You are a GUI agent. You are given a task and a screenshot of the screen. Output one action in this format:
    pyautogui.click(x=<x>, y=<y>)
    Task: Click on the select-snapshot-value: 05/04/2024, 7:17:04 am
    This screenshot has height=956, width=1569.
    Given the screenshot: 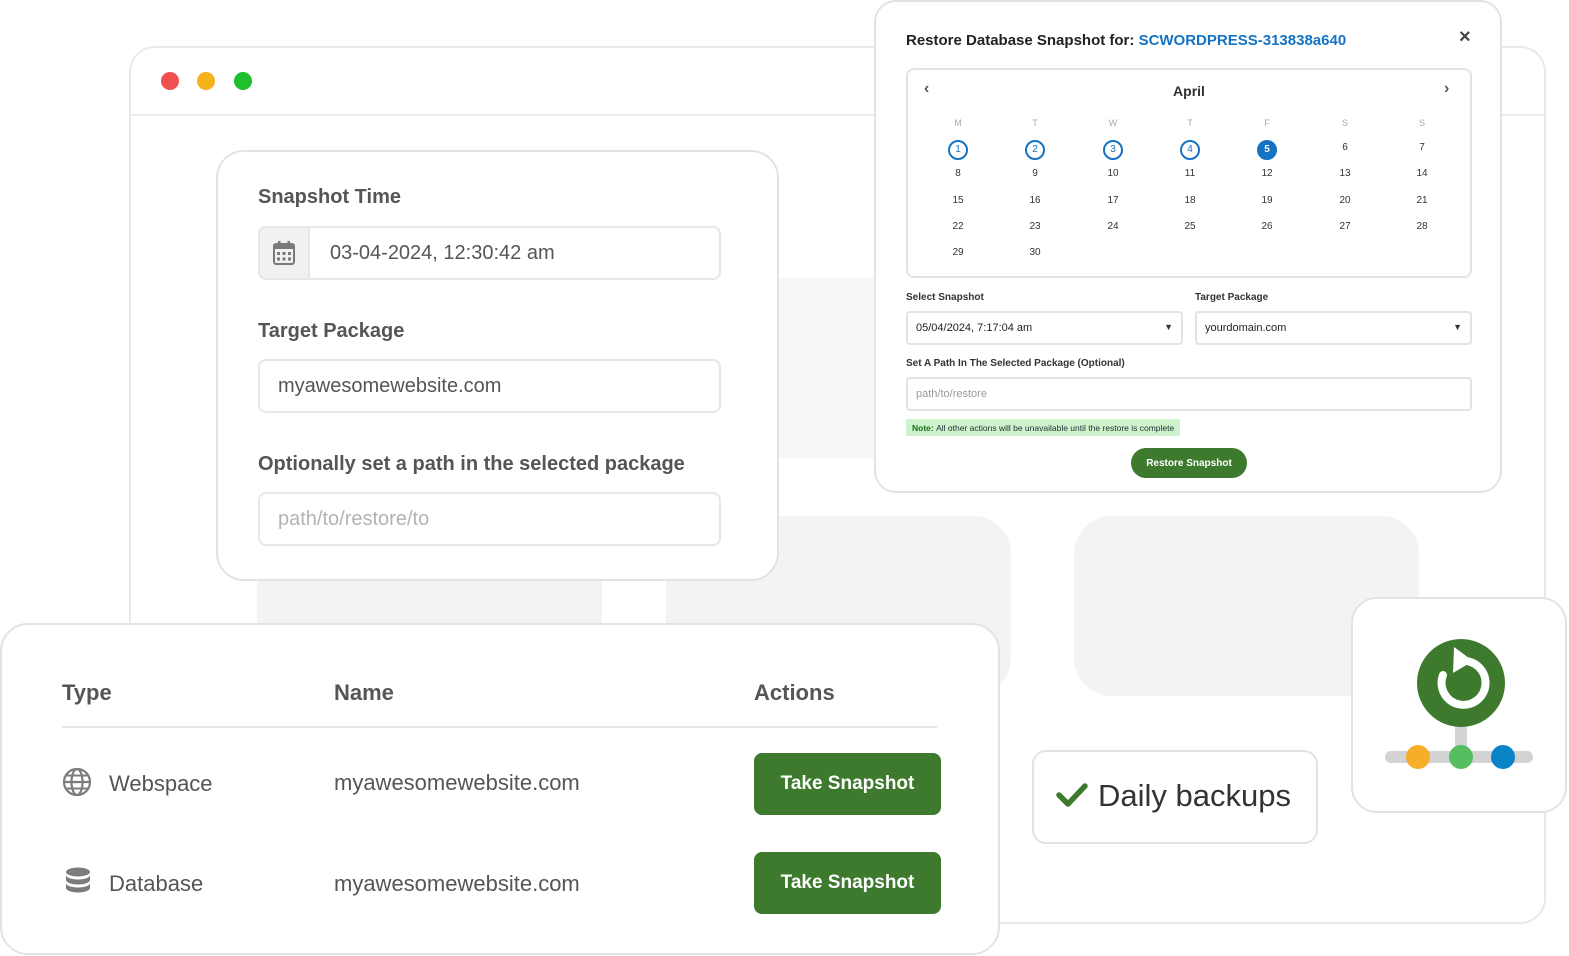 What is the action you would take?
    pyautogui.click(x=974, y=328)
    